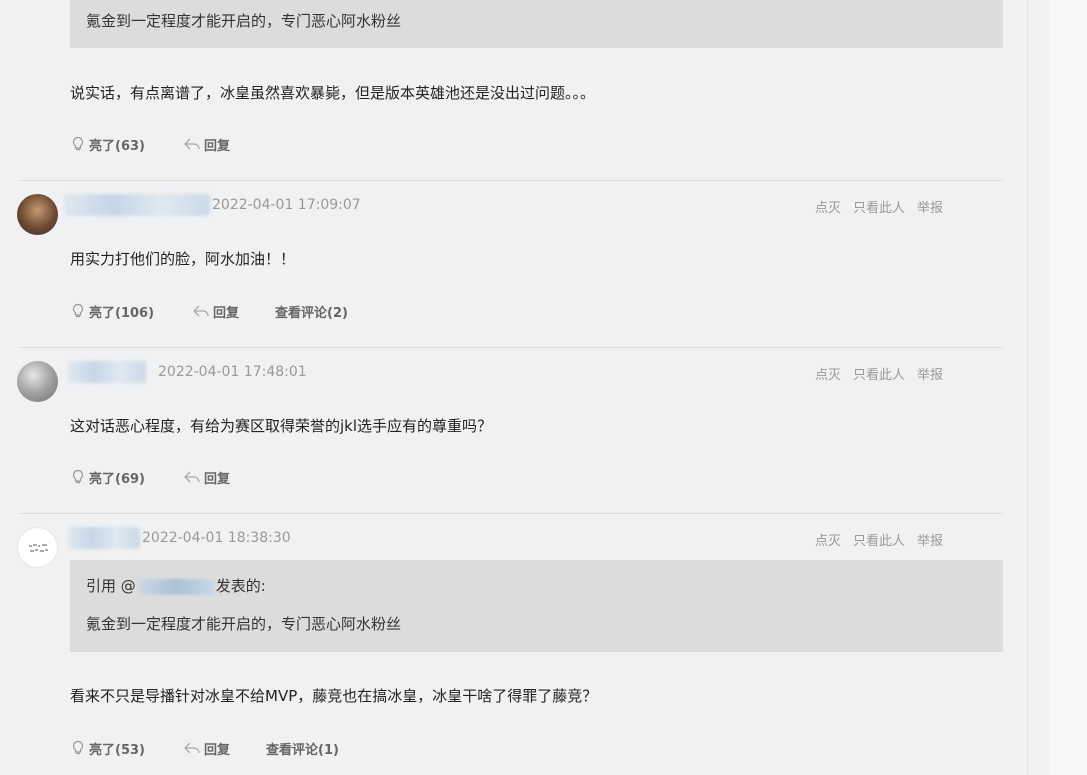 This screenshot has width=1087, height=775. I want to click on comments-label: 查看评论(2), so click(311, 313).